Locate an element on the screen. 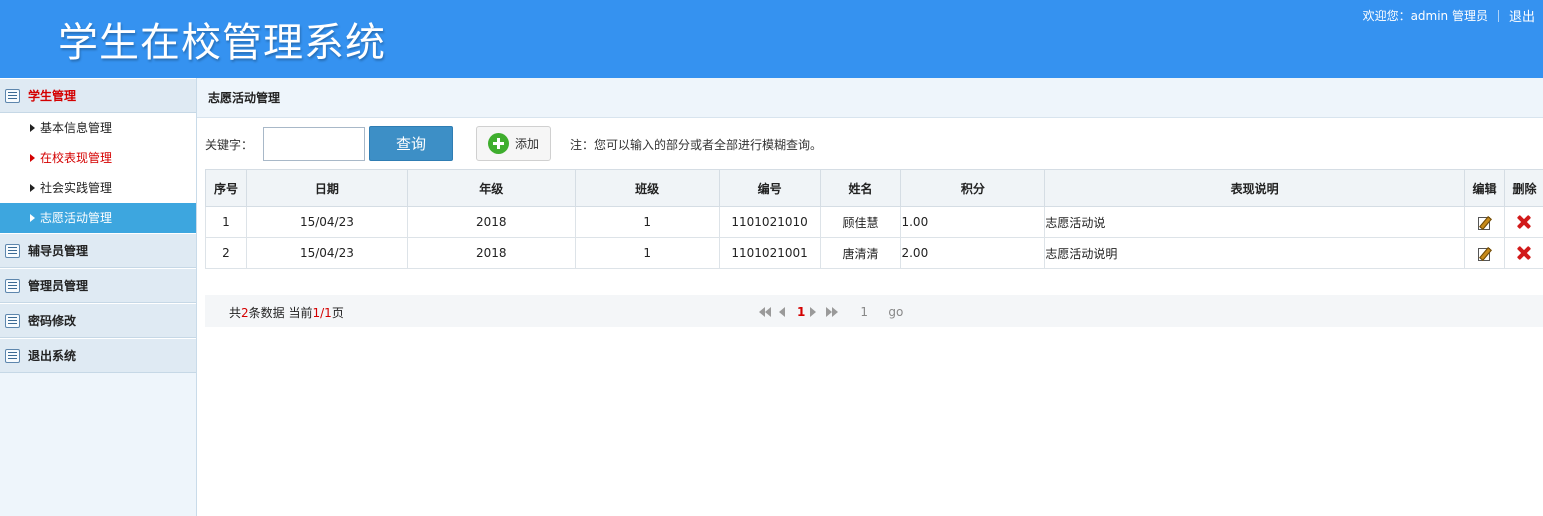  cell-index: 2 is located at coordinates (226, 253).